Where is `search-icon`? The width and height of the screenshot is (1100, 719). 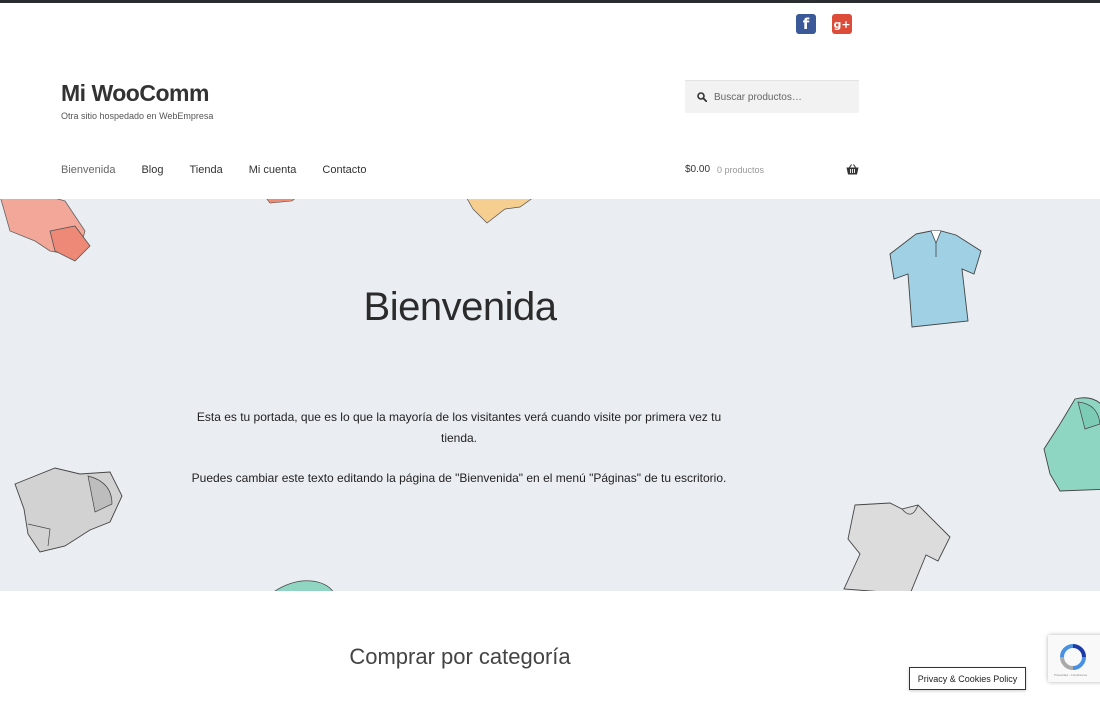
search-icon is located at coordinates (702, 97).